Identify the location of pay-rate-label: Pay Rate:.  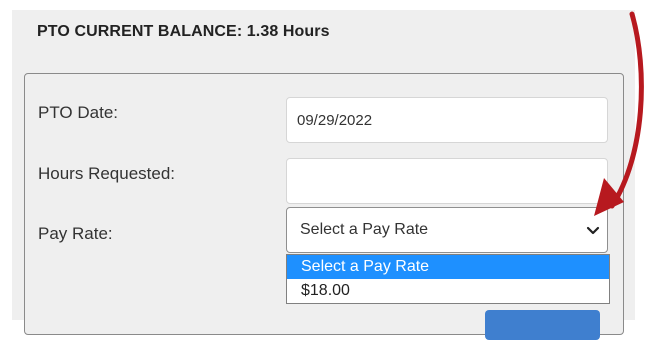
(75, 233).